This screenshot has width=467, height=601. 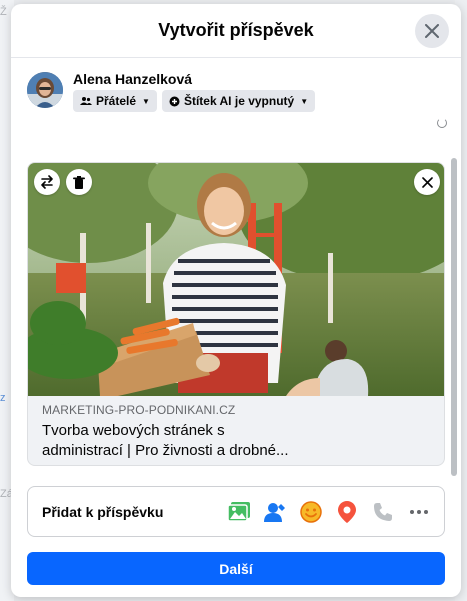 I want to click on swap-button, so click(x=47, y=182).